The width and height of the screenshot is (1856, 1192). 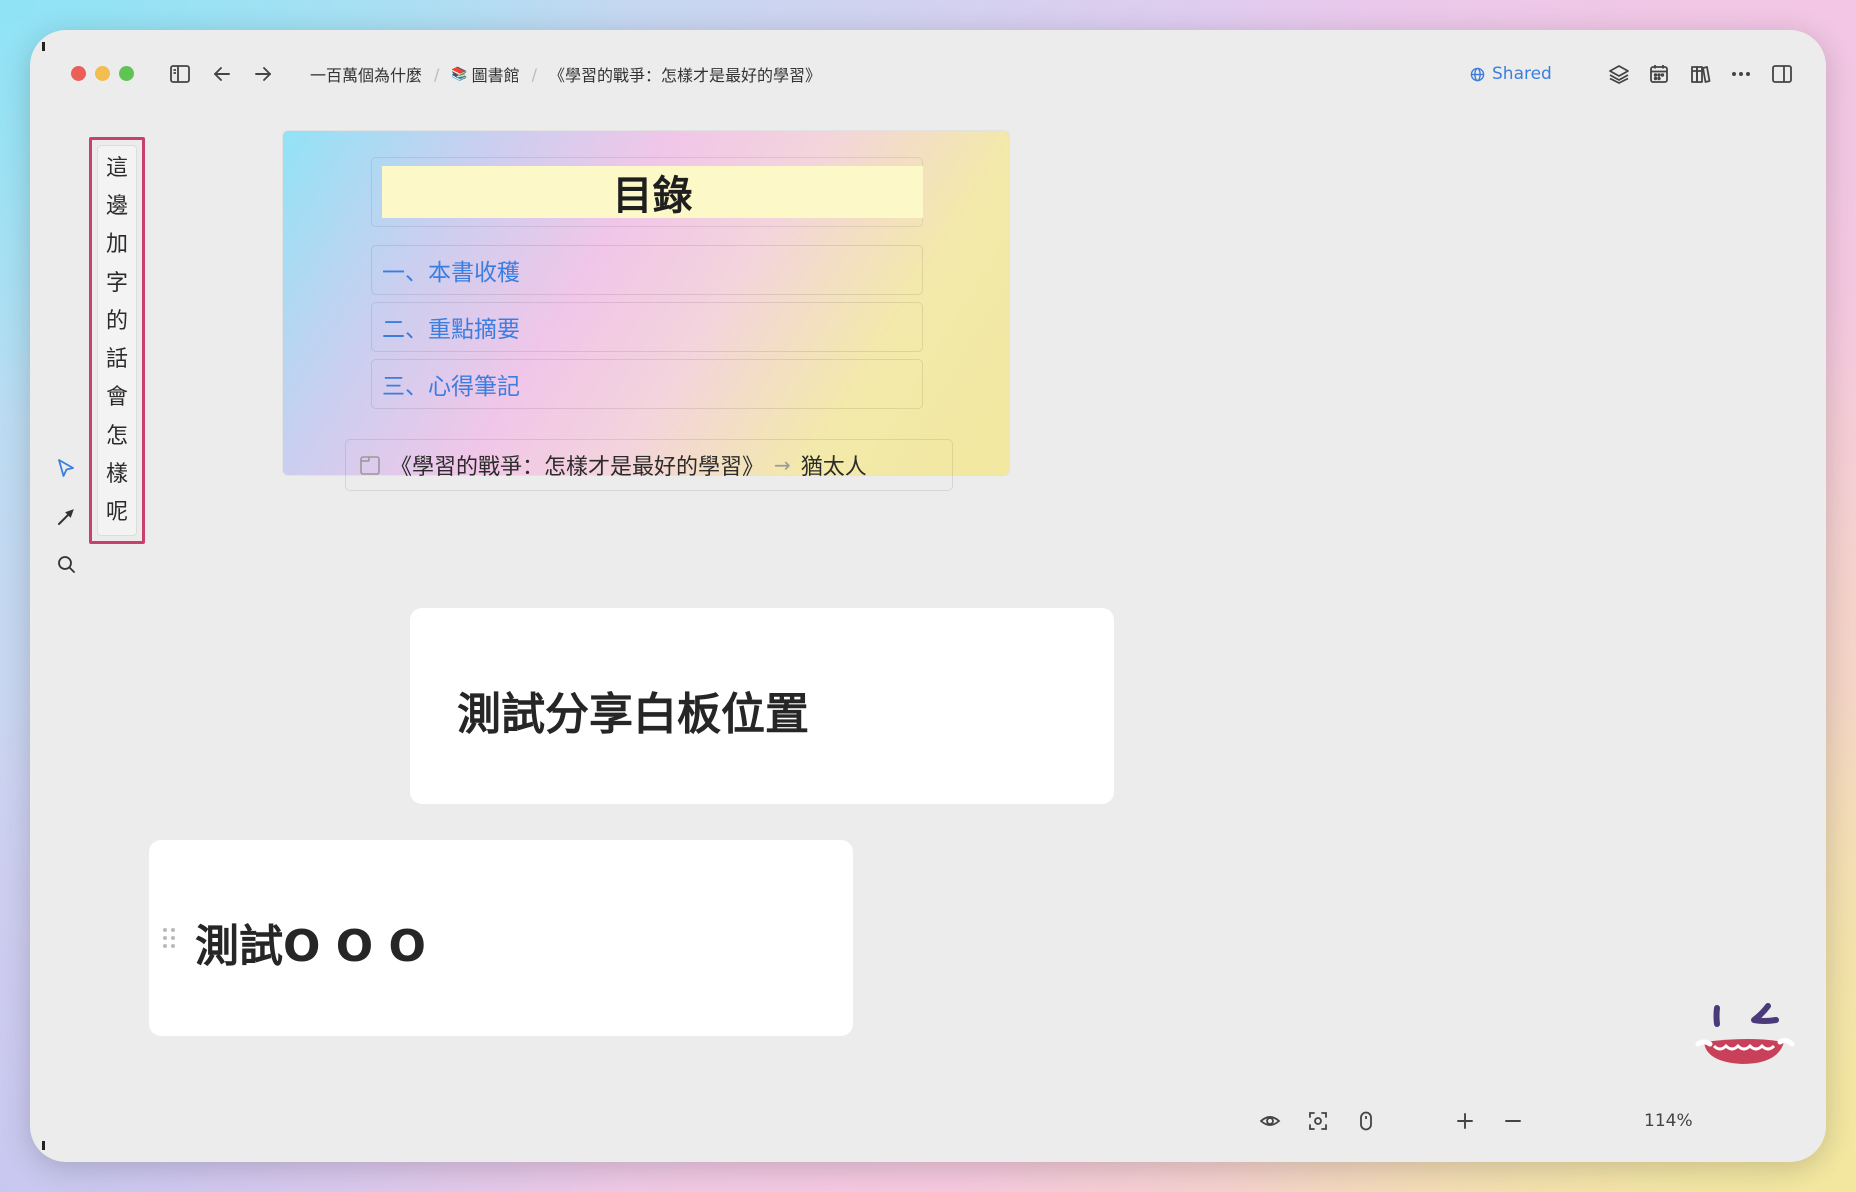 What do you see at coordinates (126, 73) in the screenshot?
I see `maximize-window-button` at bounding box center [126, 73].